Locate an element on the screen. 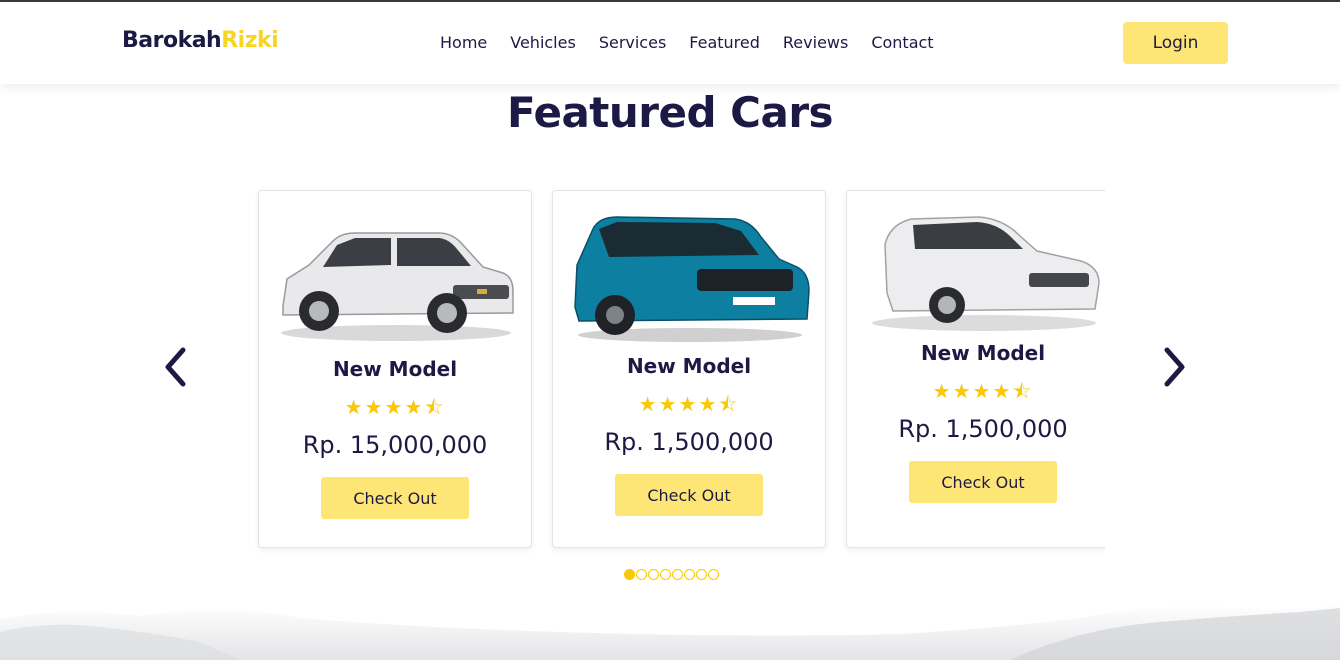  carousel-pagination is located at coordinates (671, 574).